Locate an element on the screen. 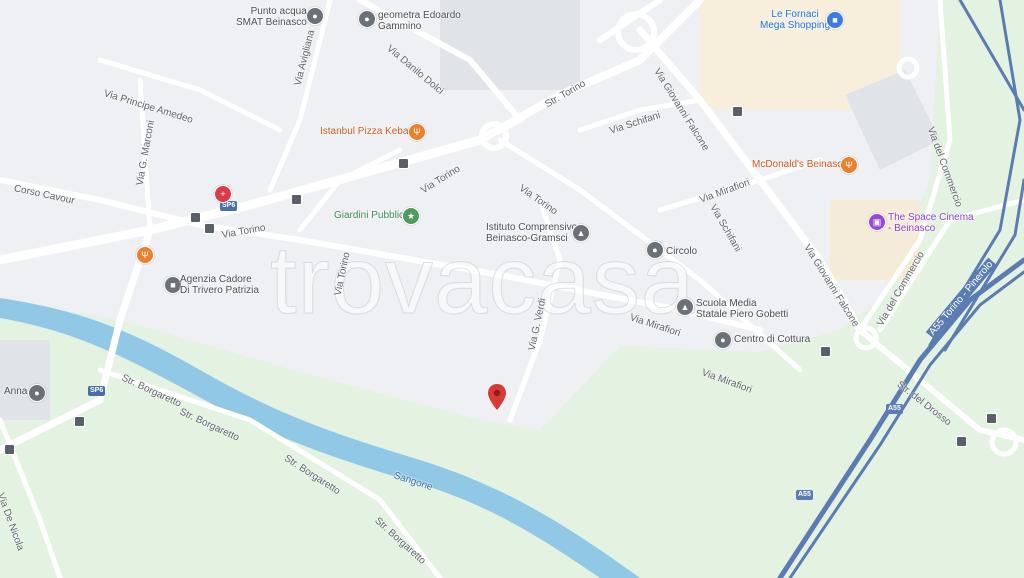 The image size is (1024, 578). poi-label: Giardini Pubblici is located at coordinates (370, 215).